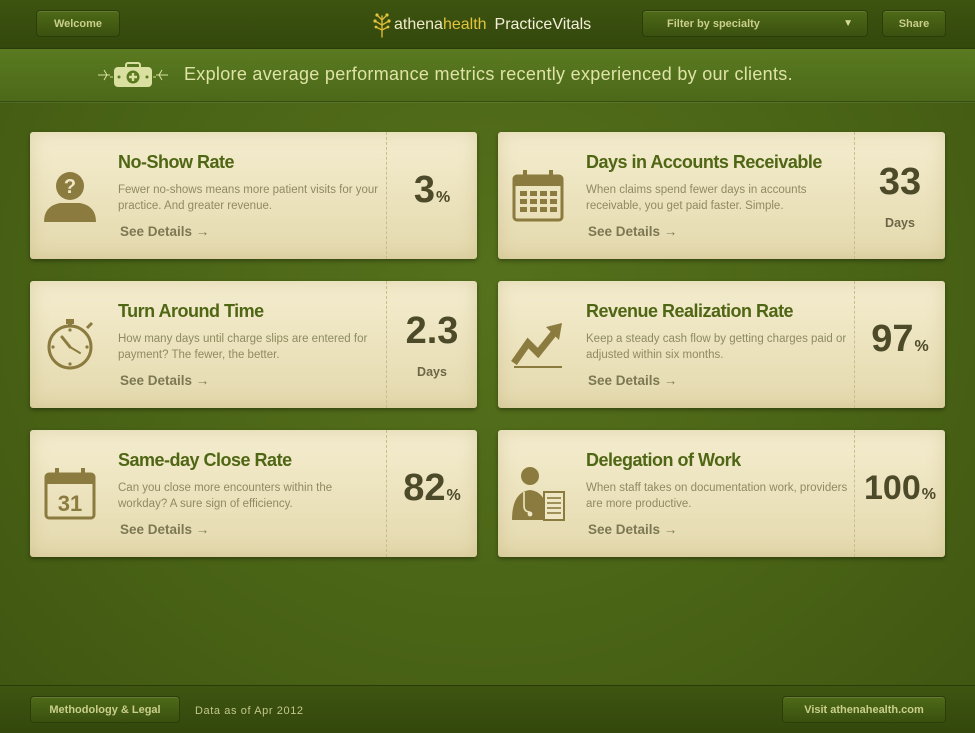  I want to click on welcome-label: Welcome, so click(78, 23).